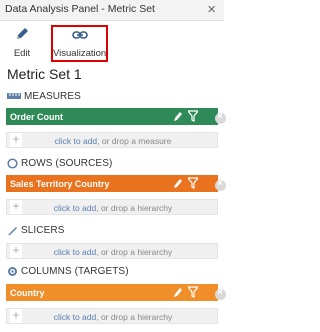 This screenshot has width=320, height=332. I want to click on rows-label: ROWS (SOURCES), so click(67, 164).